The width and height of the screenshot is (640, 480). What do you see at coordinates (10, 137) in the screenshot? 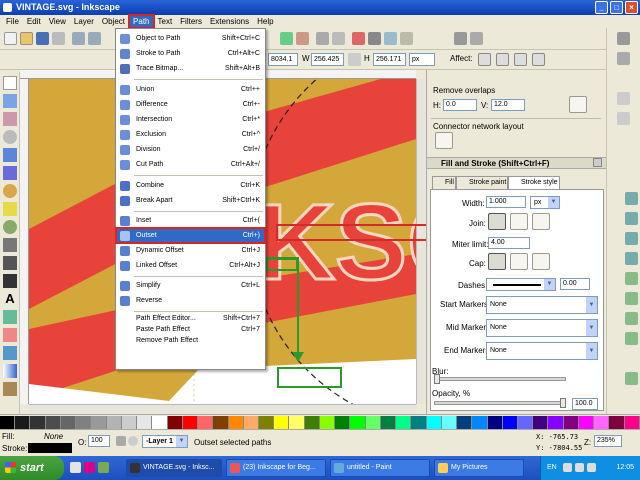
I see `zoom-tool-icon` at bounding box center [10, 137].